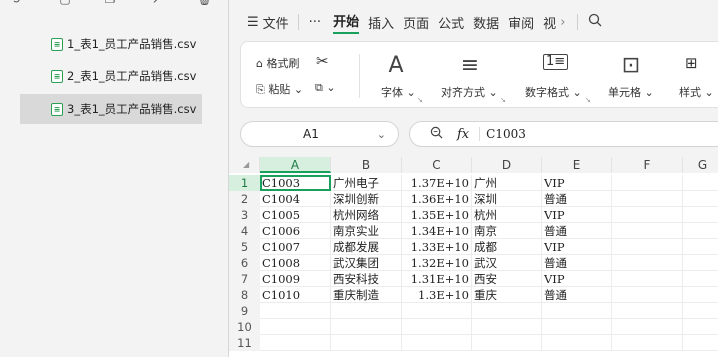  I want to click on cell-g1, so click(700, 183).